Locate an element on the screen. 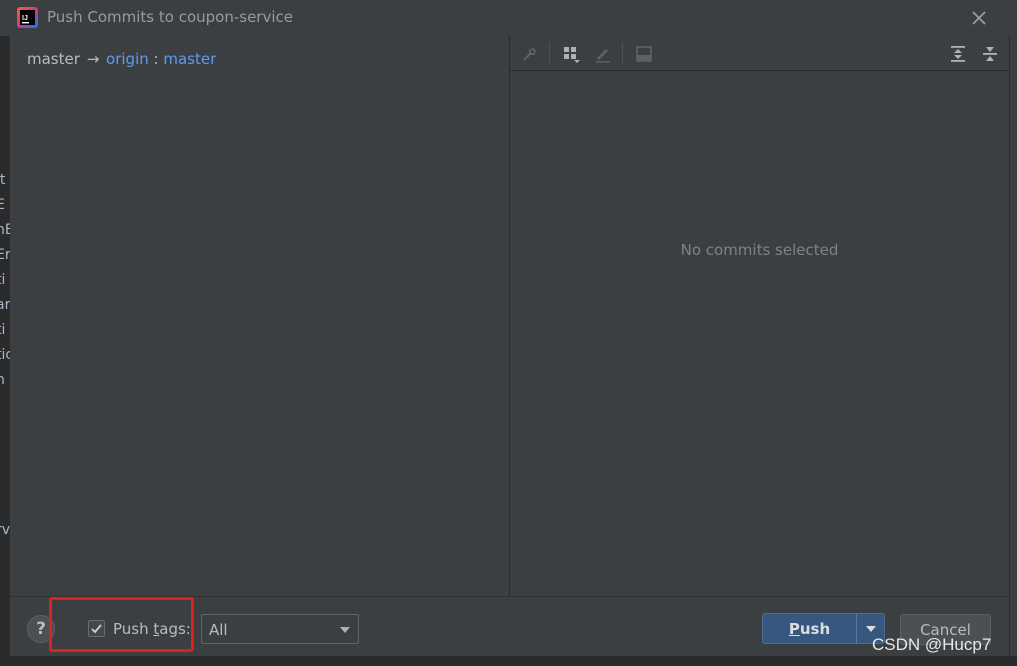 This screenshot has height=666, width=1017. bg-fragment: rv is located at coordinates (5, 530).